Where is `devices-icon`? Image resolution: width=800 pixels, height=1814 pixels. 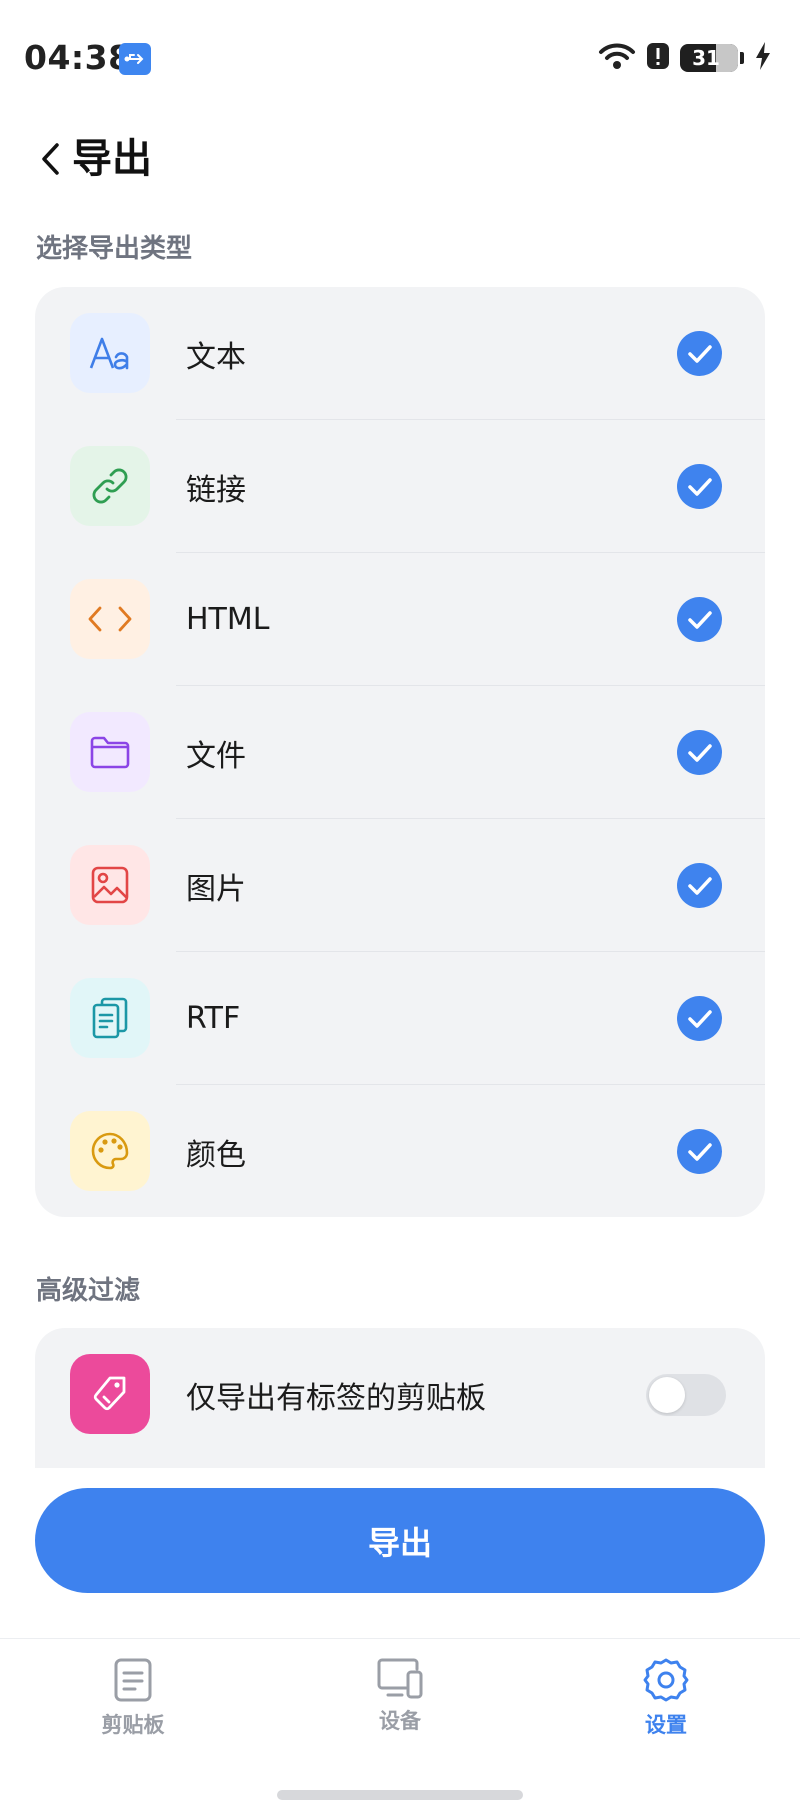
devices-icon is located at coordinates (400, 1678).